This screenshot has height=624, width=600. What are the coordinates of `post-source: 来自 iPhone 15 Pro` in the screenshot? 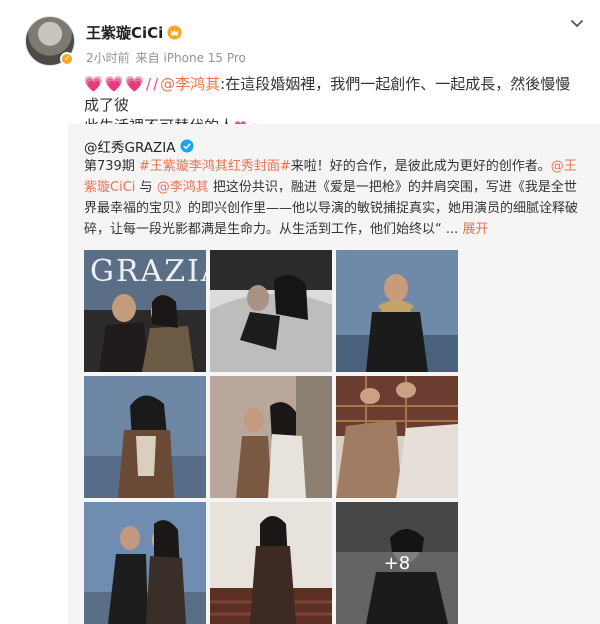 It's located at (190, 58).